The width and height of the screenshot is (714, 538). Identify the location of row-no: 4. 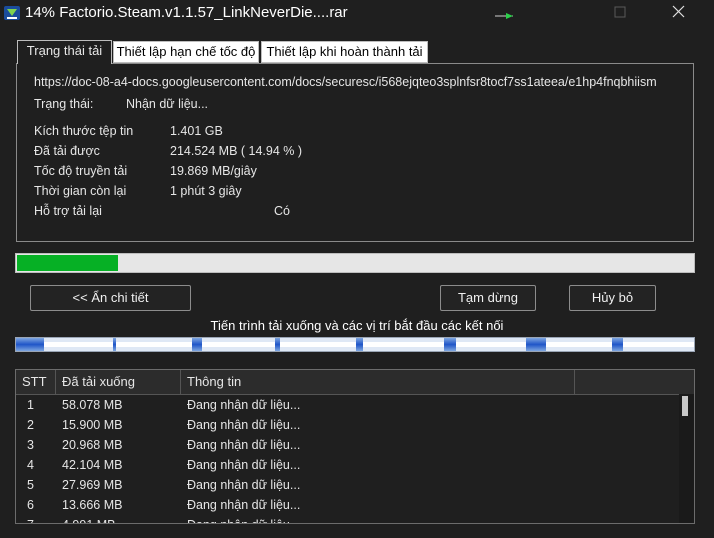
(30, 465).